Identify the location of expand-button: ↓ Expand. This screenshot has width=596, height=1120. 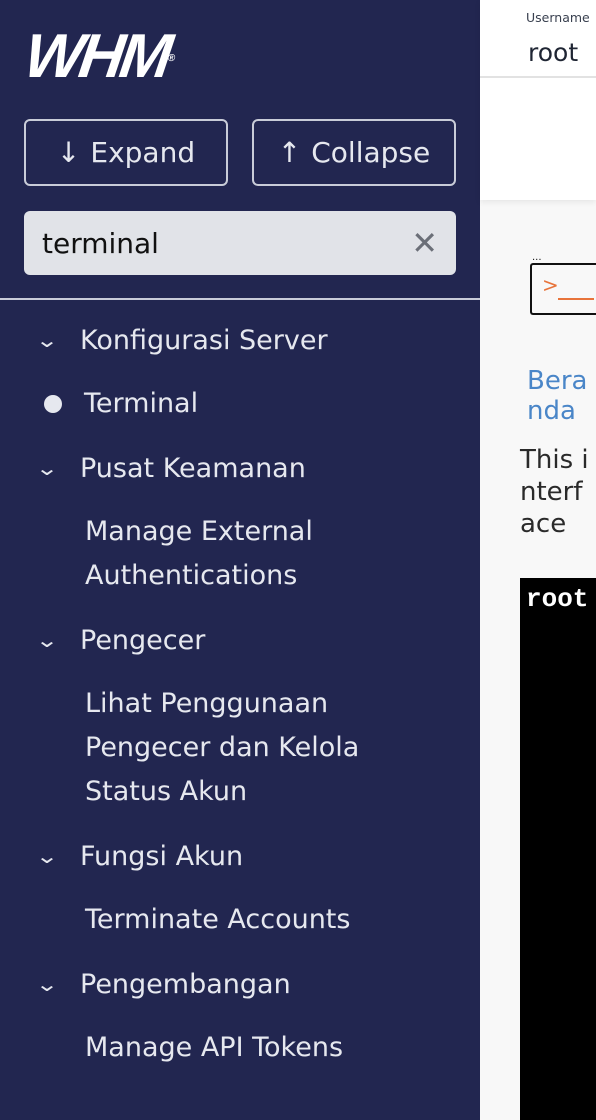
(126, 152).